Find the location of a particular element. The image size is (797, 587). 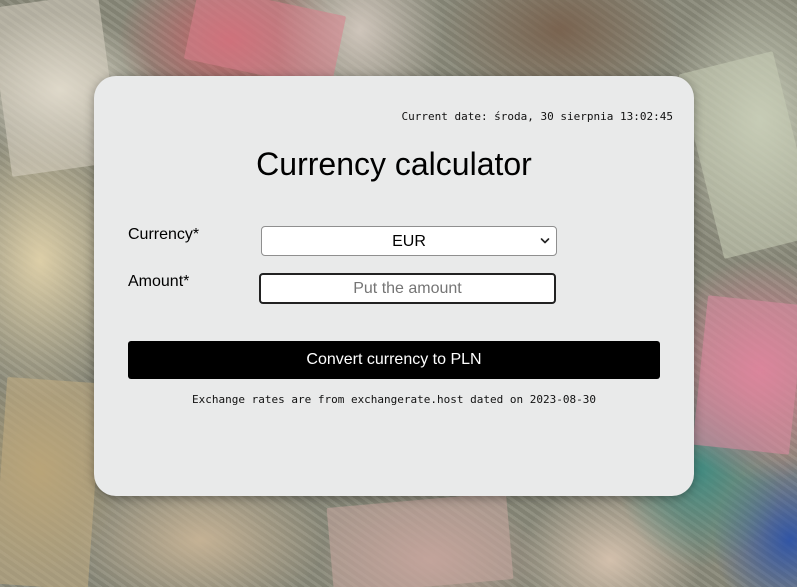

currency-select: EUR is located at coordinates (409, 241).